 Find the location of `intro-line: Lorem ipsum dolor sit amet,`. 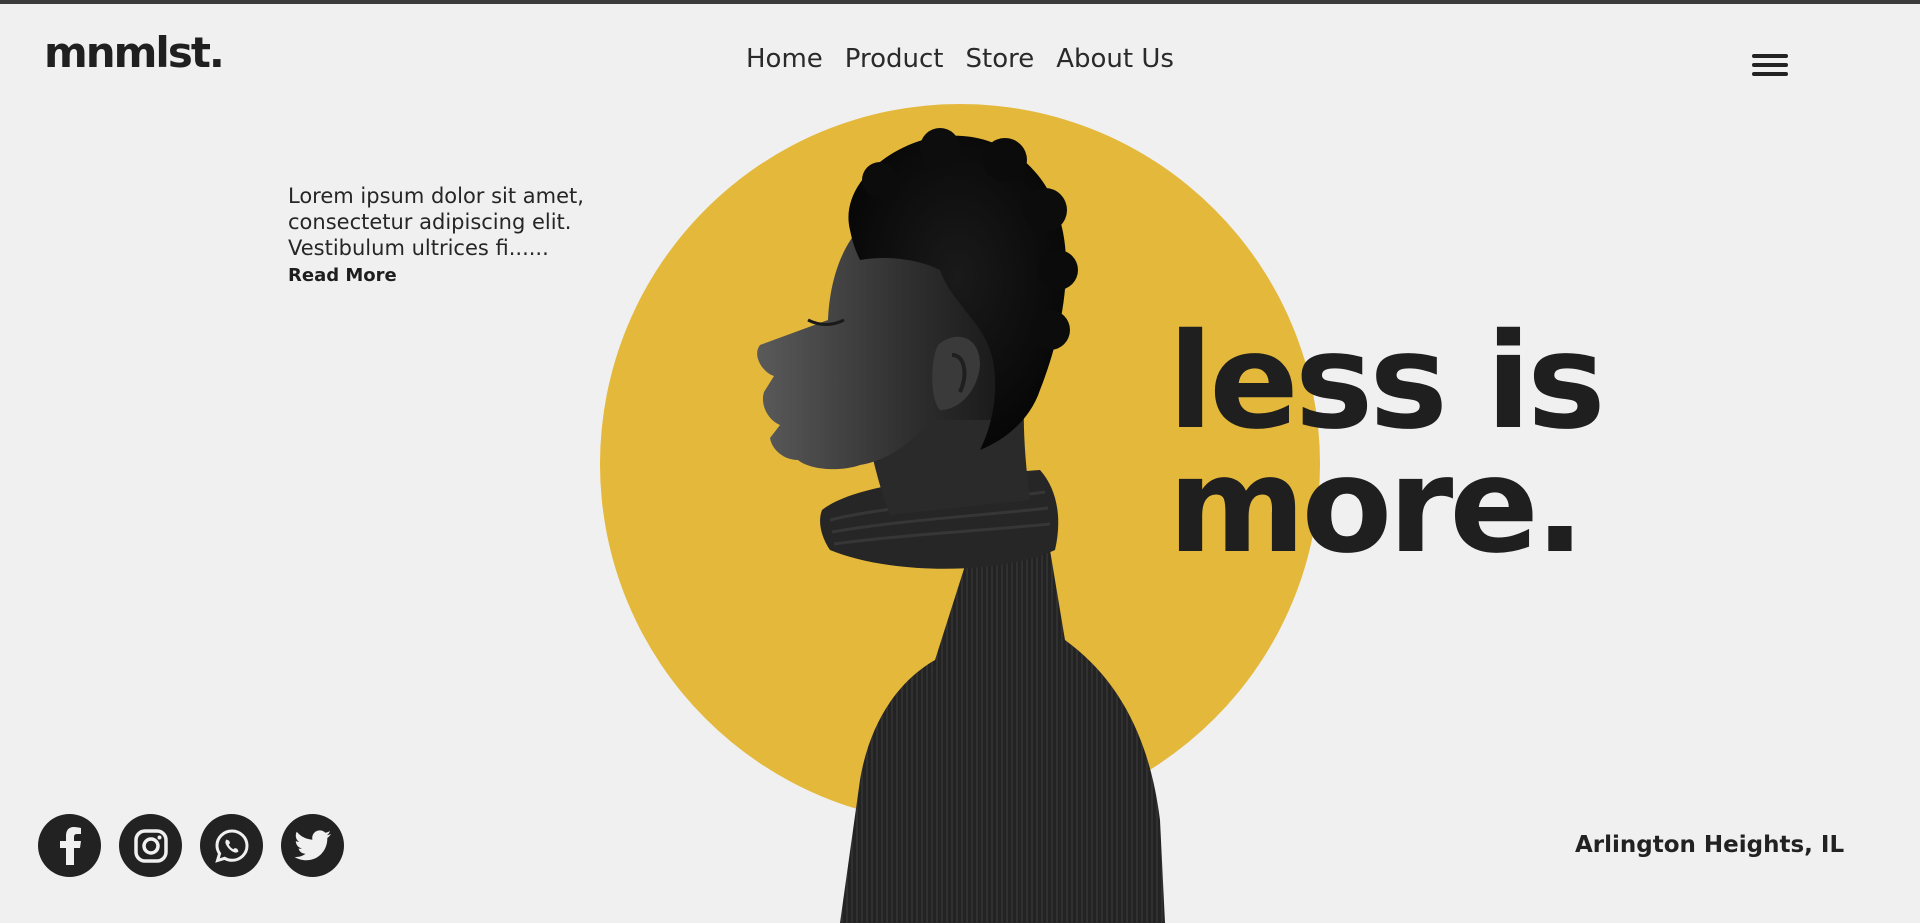

intro-line: Lorem ipsum dolor sit amet, is located at coordinates (436, 196).